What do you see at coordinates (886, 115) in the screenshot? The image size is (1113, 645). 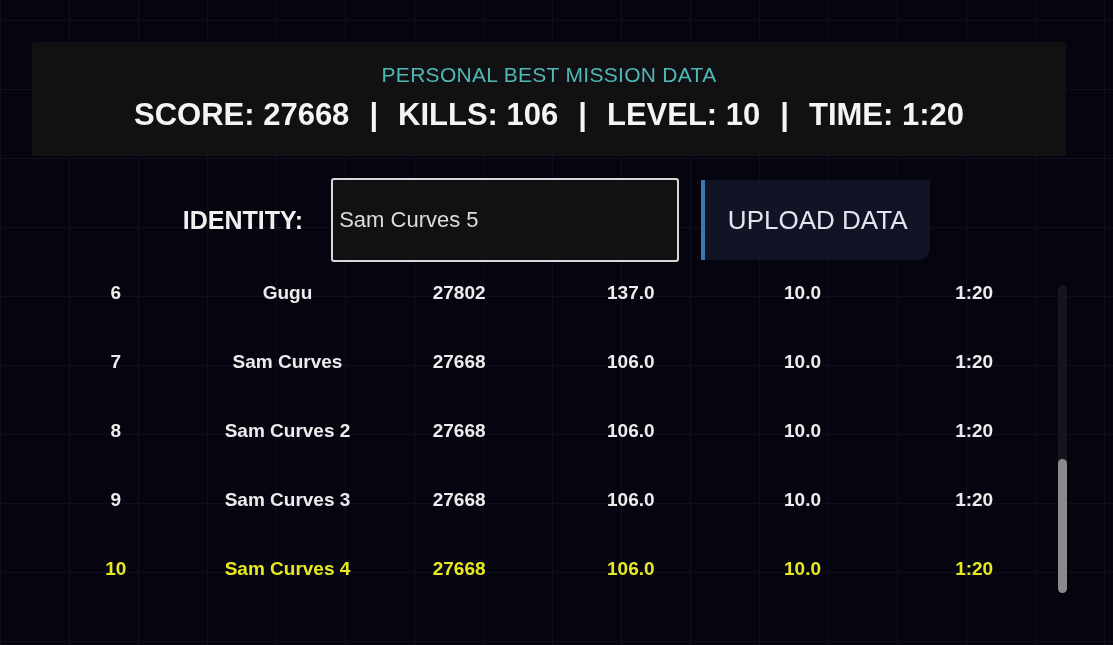 I see `stat-text: TIME: 1:20` at bounding box center [886, 115].